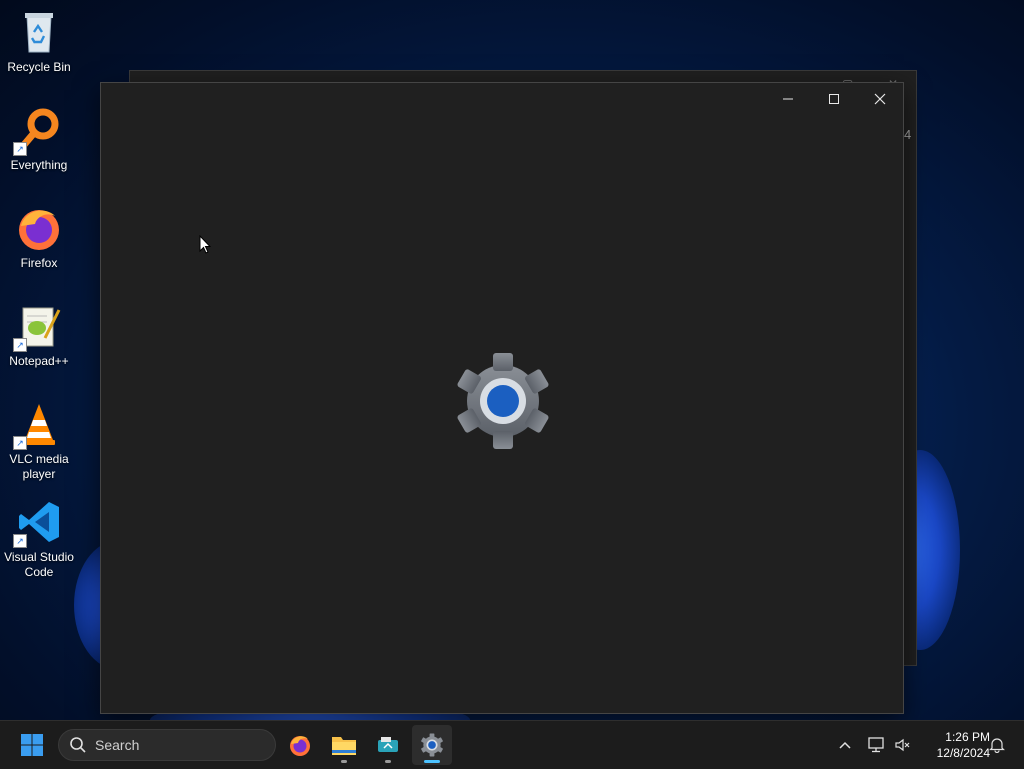  Describe the element at coordinates (39, 67) in the screenshot. I see `desktop-icon-label: Recycle Bin` at that location.